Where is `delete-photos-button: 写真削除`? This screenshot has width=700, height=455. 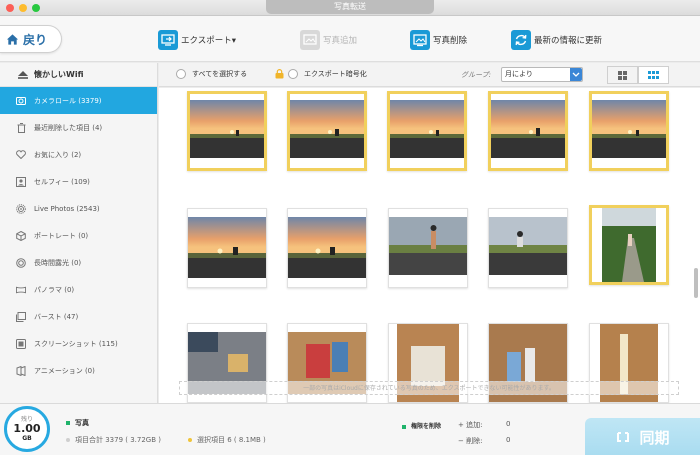
delete-photos-button: 写真削除 is located at coordinates (438, 40).